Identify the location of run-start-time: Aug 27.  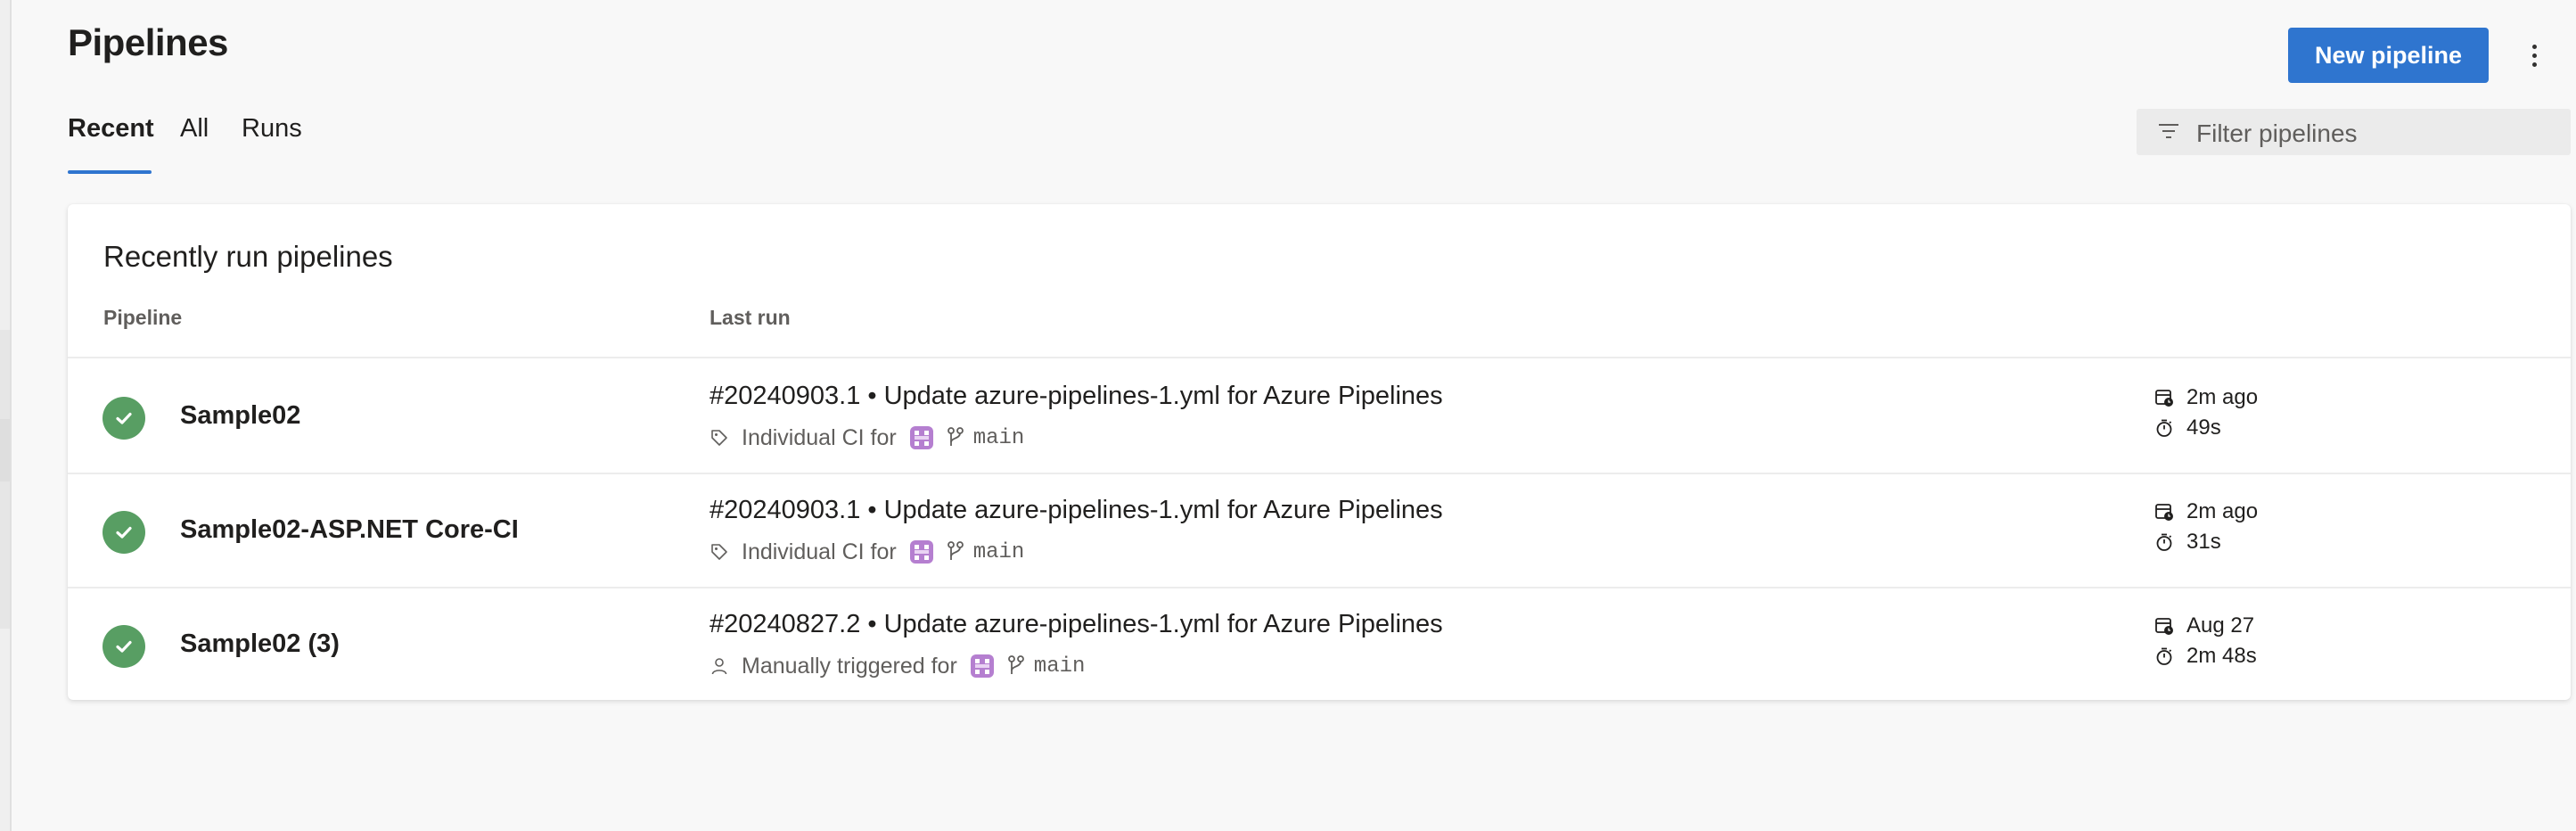
(2204, 625).